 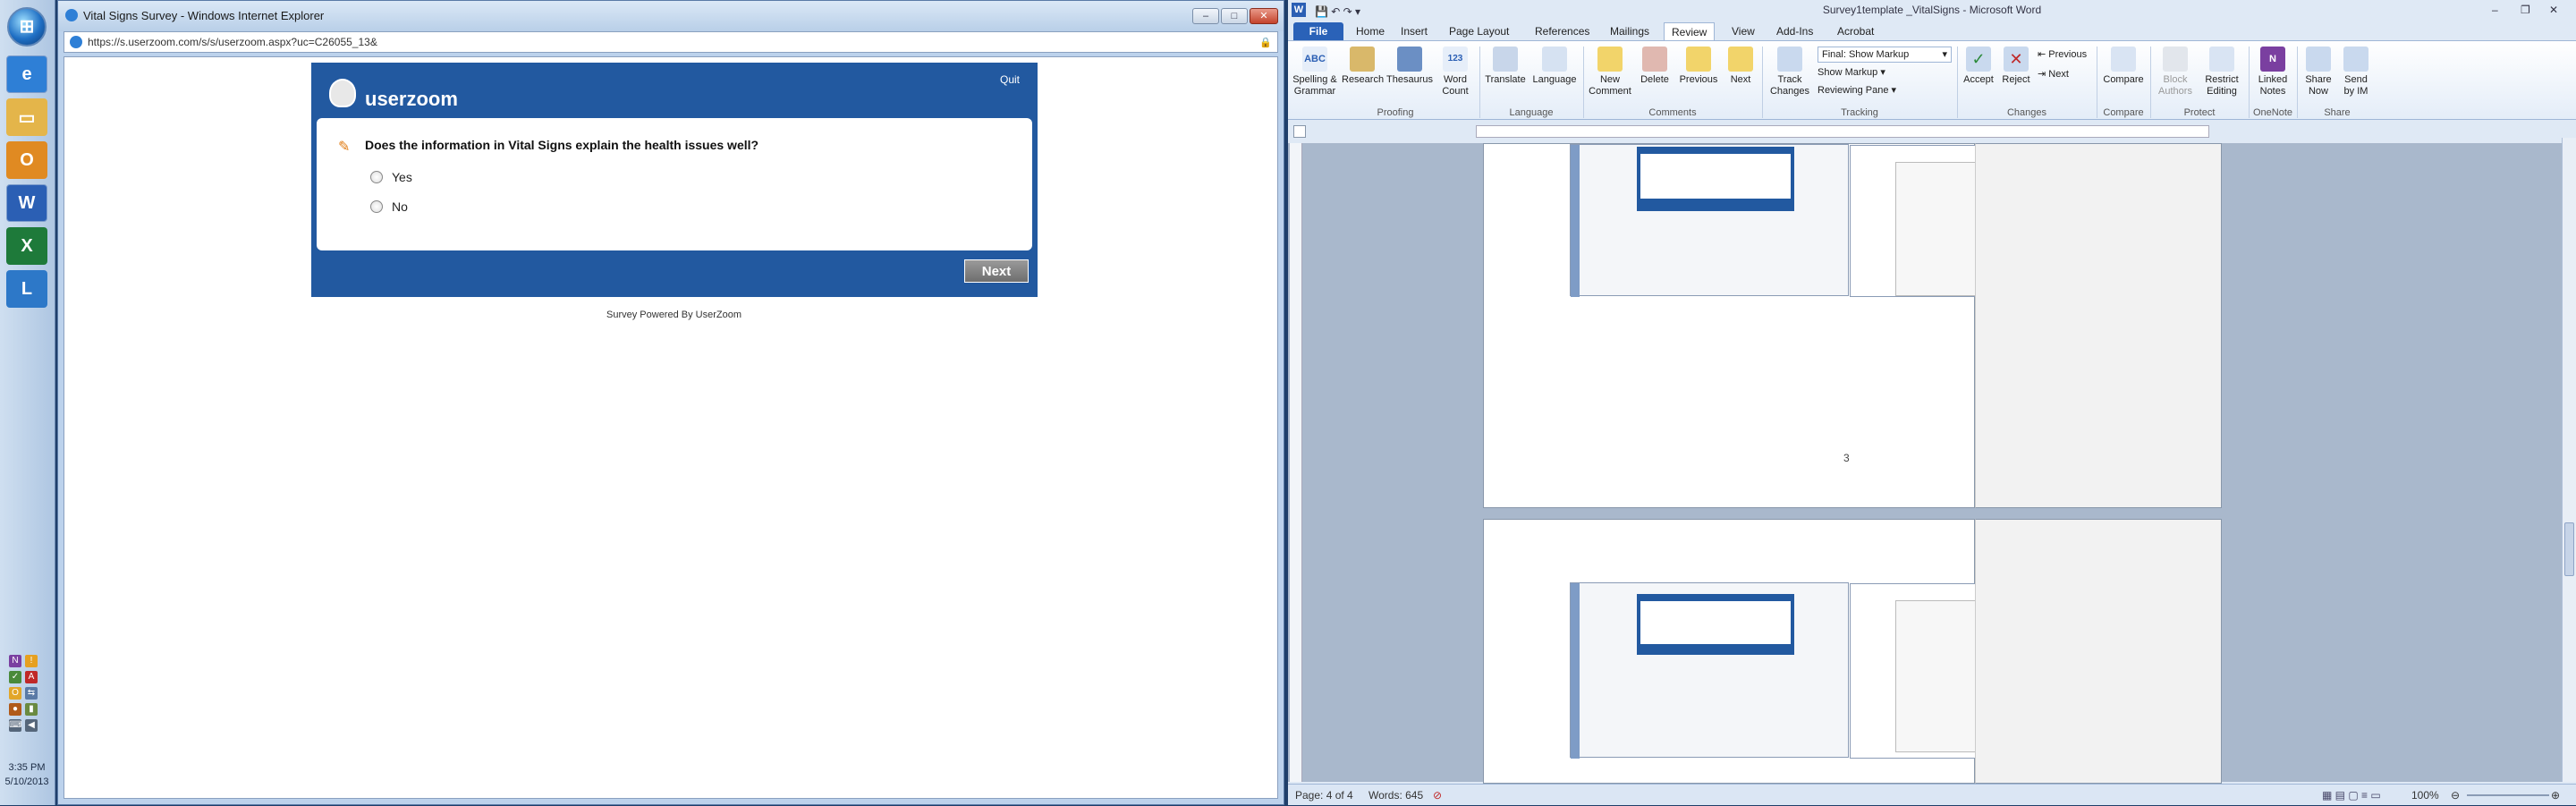 What do you see at coordinates (1363, 66) in the screenshot?
I see `research-button: Research` at bounding box center [1363, 66].